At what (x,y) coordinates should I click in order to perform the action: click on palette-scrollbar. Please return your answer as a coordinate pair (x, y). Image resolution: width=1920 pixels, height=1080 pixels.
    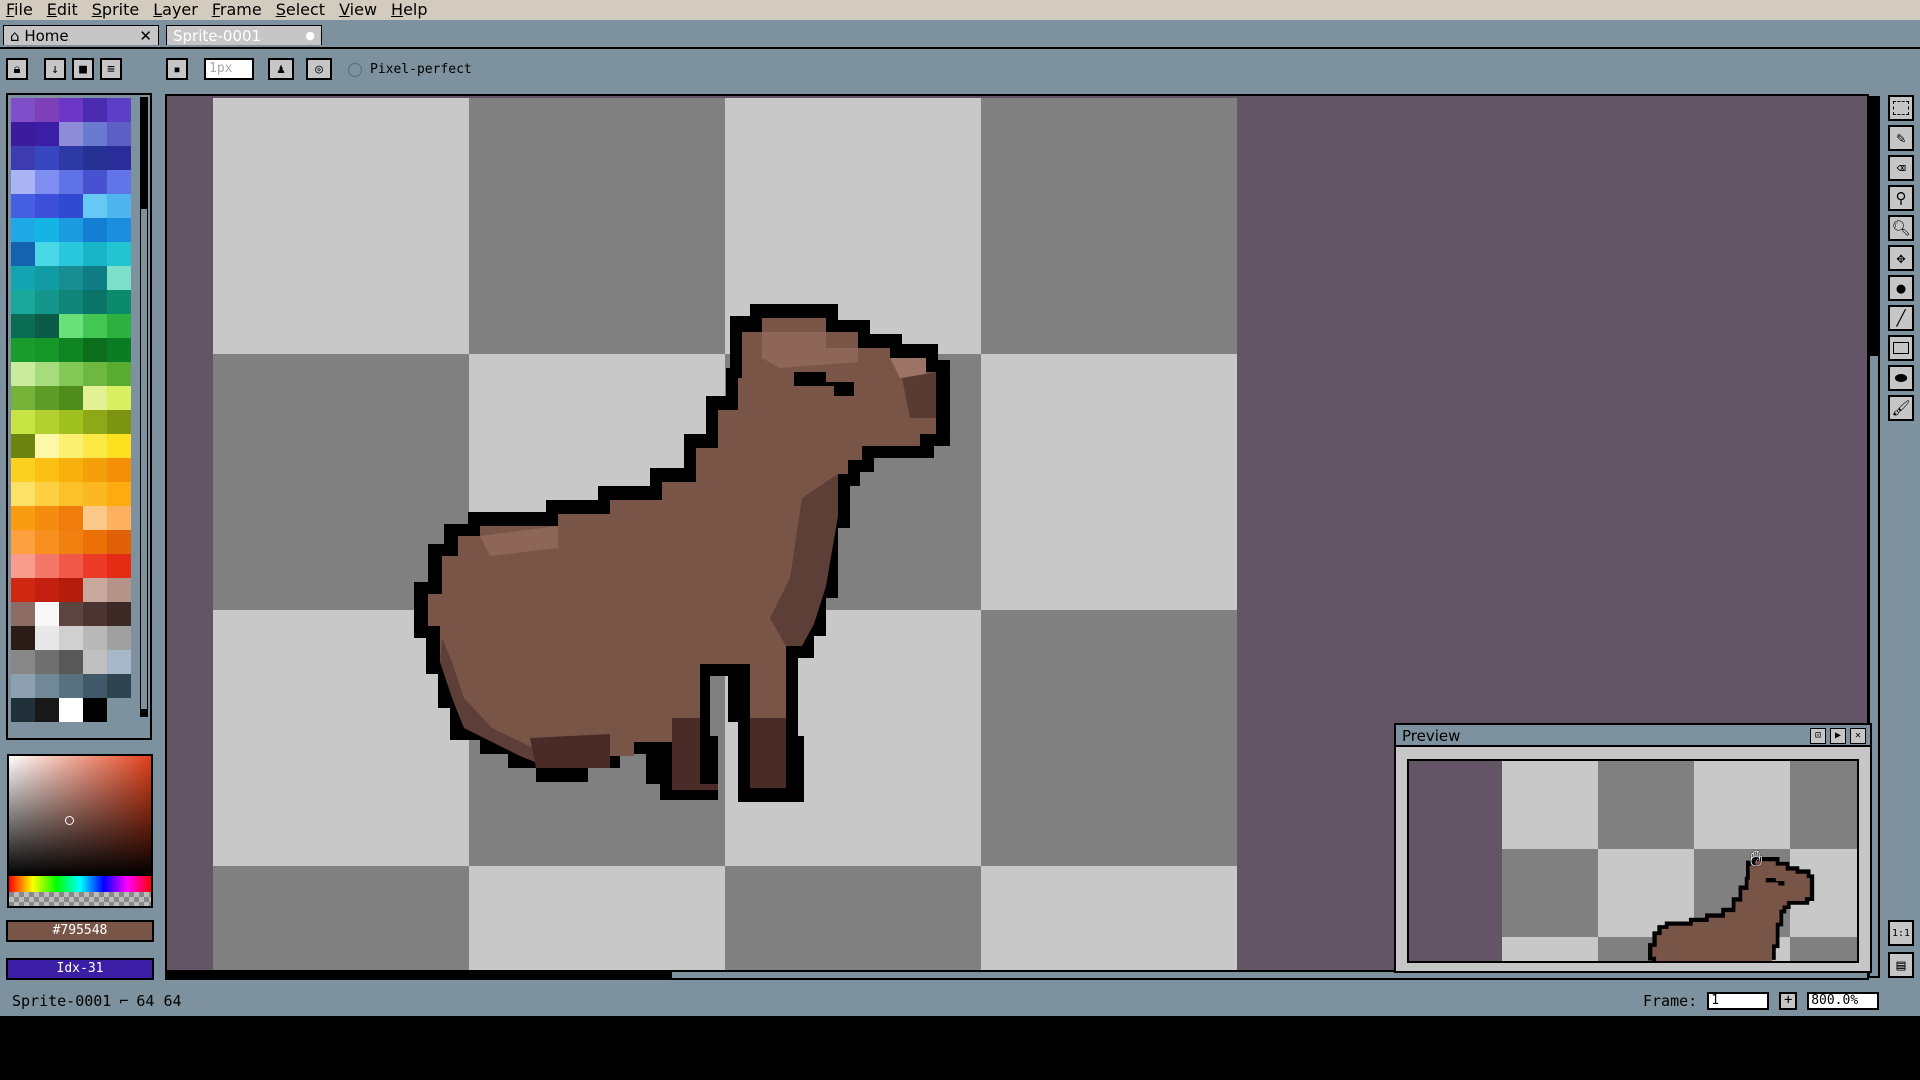
    Looking at the image, I should click on (144, 407).